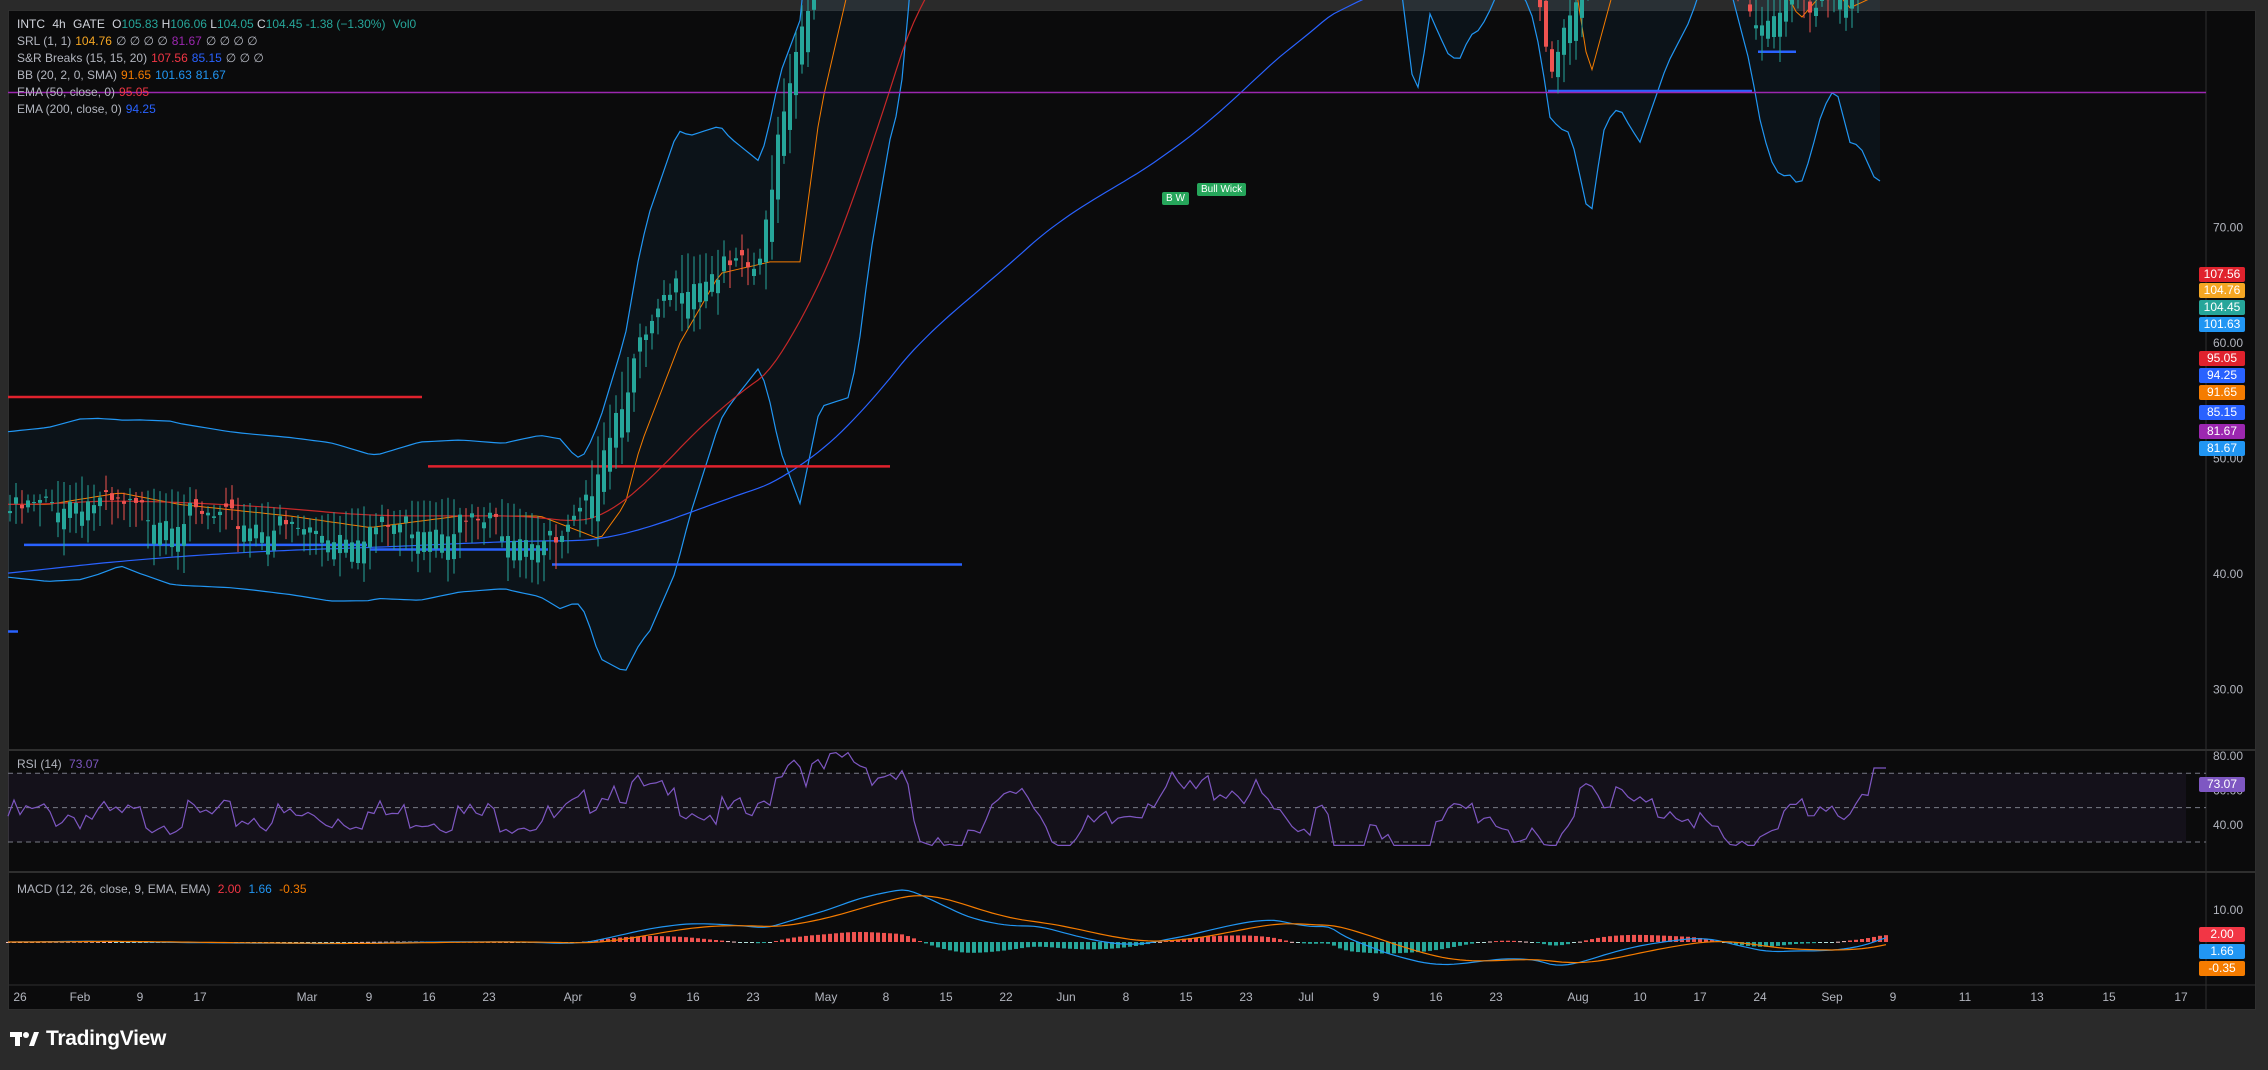 The image size is (2268, 1070). Describe the element at coordinates (218, 58) in the screenshot. I see `indicator-legend-row: S&R Breaks (15, 15, 20) 107.56 85.15 ∅ ∅ ∅` at that location.